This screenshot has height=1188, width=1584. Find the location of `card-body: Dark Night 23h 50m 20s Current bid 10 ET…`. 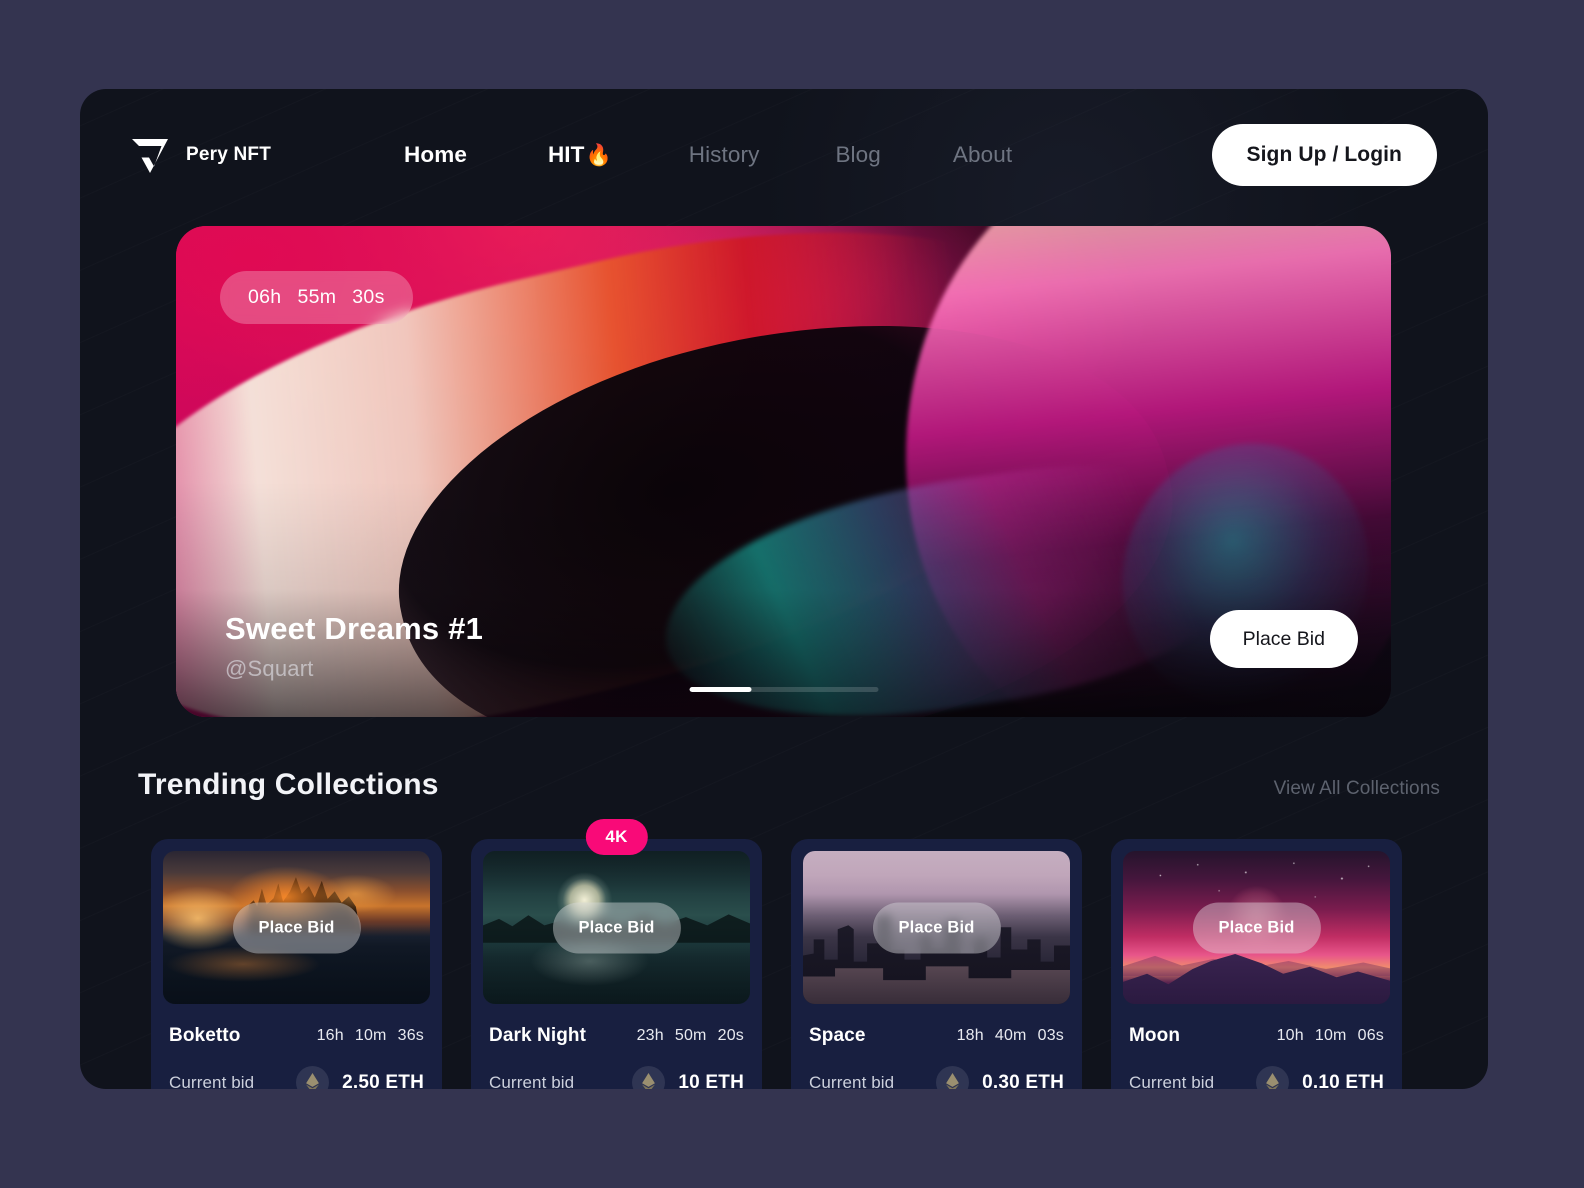

card-body: Dark Night 23h 50m 20s Current bid 10 ET… is located at coordinates (616, 1046).